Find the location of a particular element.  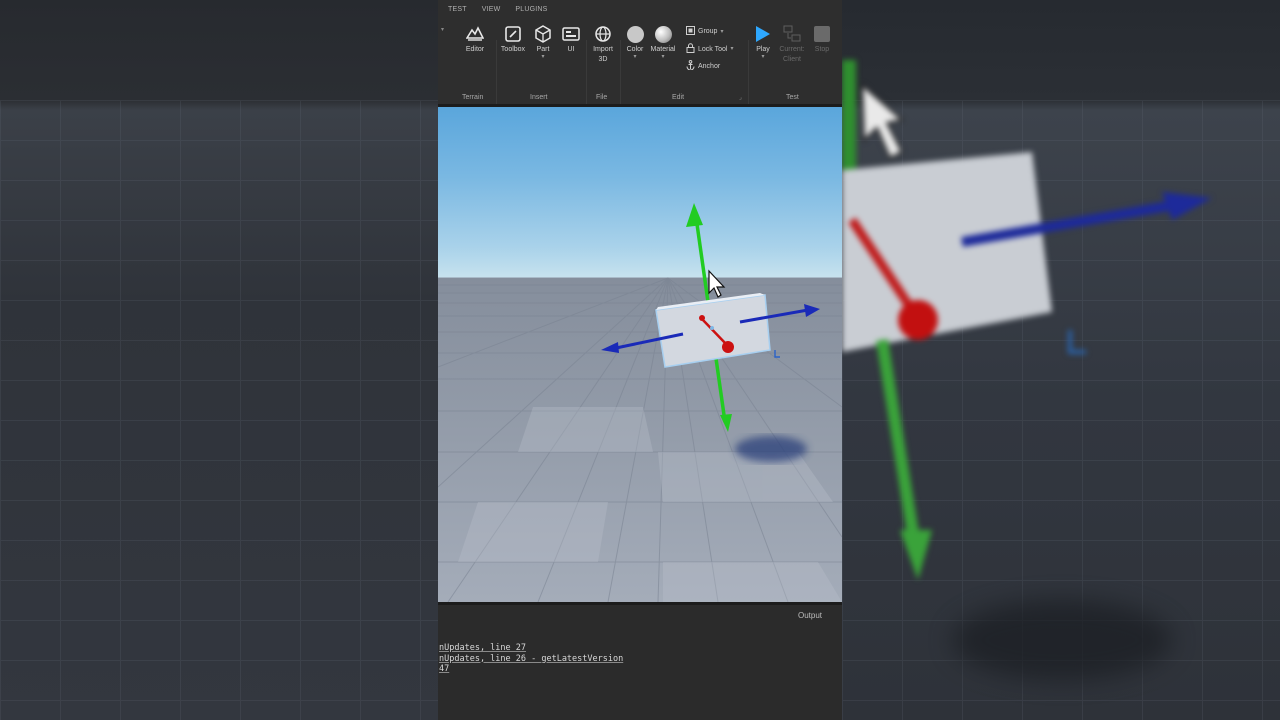

current-label: Current: is located at coordinates (792, 49).